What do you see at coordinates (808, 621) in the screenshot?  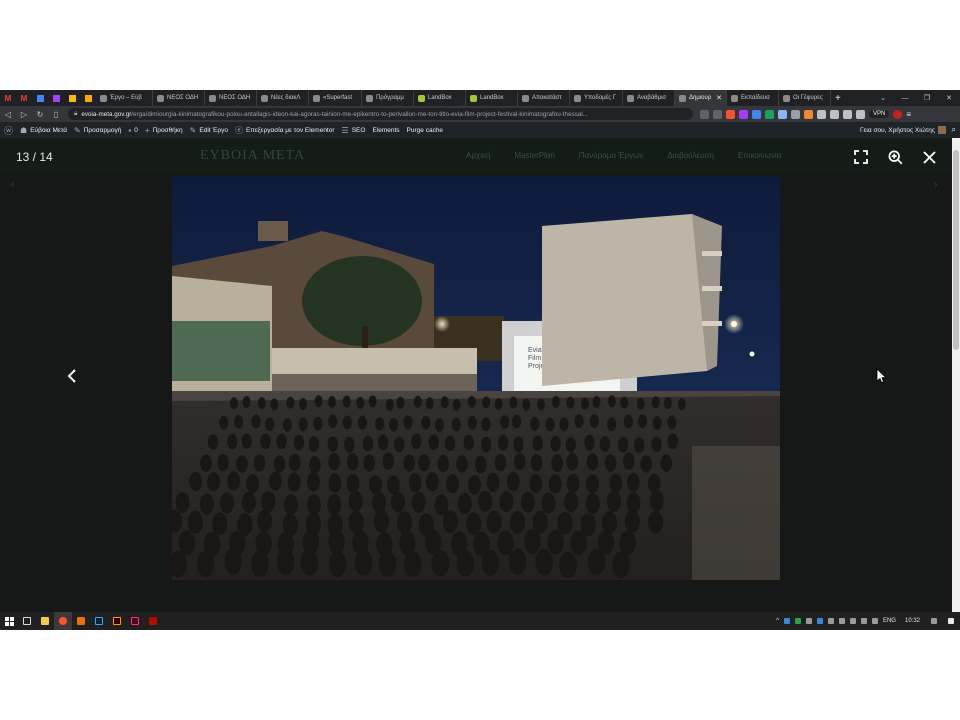 I see `tray-sync-icon` at bounding box center [808, 621].